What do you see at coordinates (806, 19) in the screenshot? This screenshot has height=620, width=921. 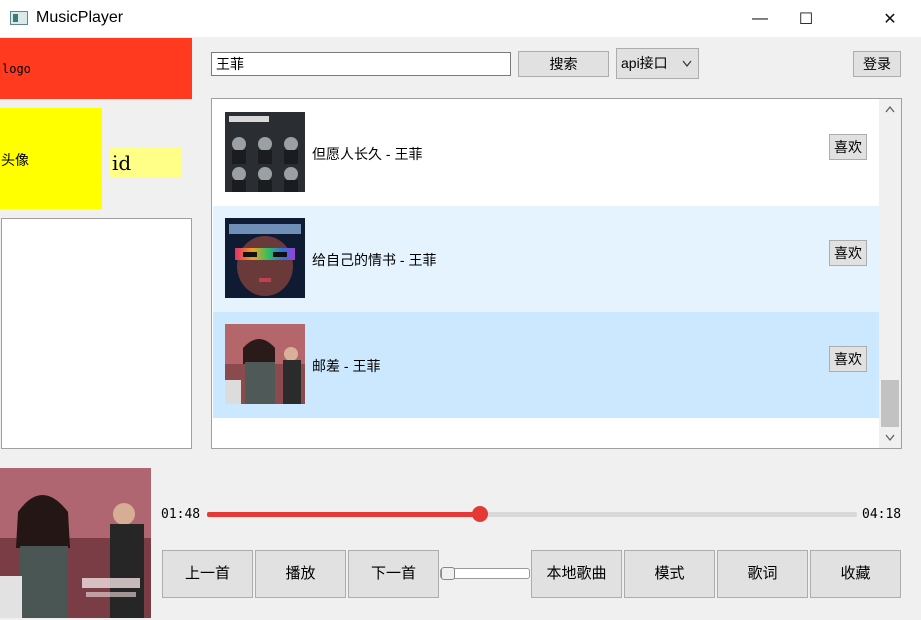 I see `maximize-button: ☐` at bounding box center [806, 19].